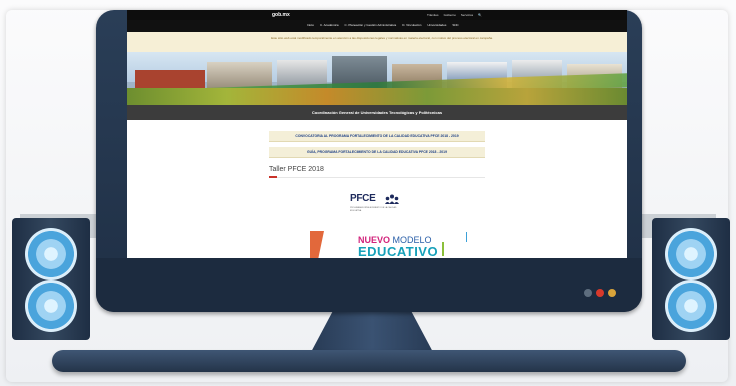  What do you see at coordinates (480, 15) in the screenshot?
I see `search-icon: 🔍` at bounding box center [480, 15].